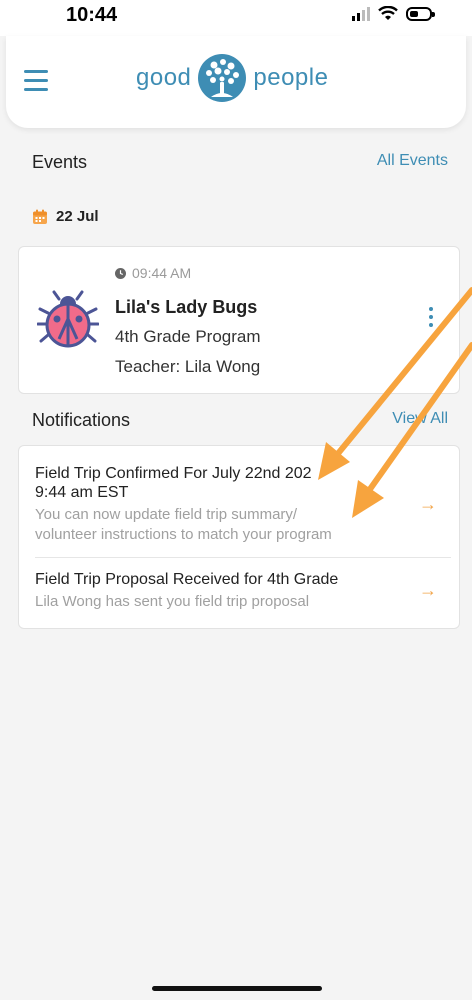  I want to click on logo-tree-icon, so click(222, 78).